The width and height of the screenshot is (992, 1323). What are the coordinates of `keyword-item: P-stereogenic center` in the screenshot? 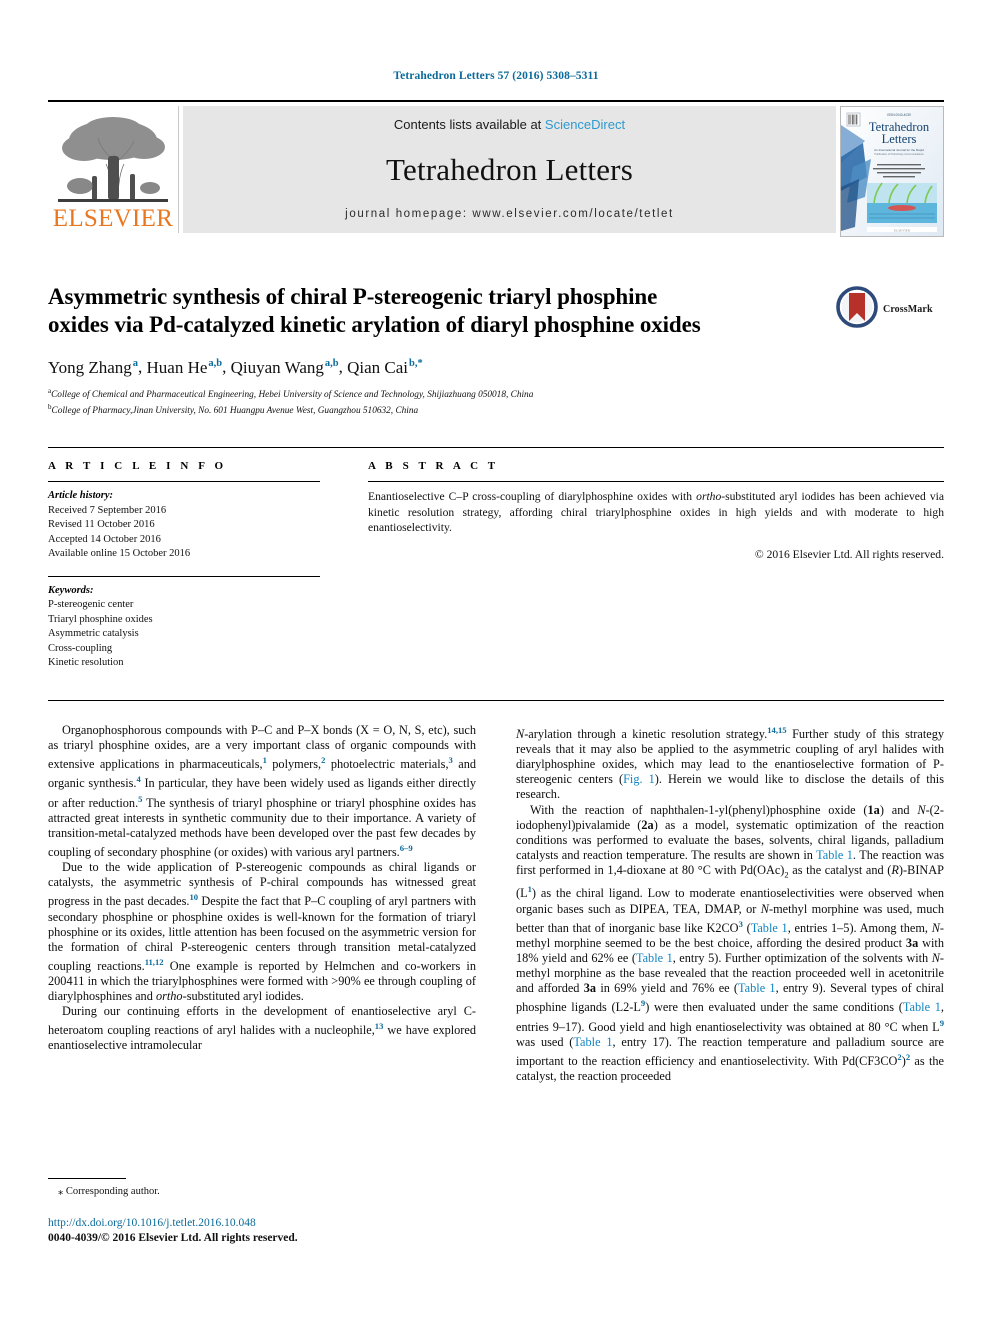 It's located at (91, 604).